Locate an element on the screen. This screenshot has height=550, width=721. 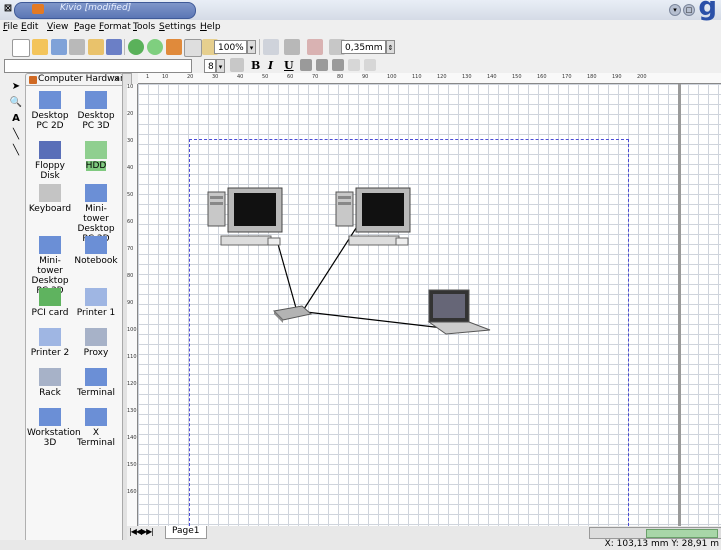
maximize-button: □ is located at coordinates (689, 10).